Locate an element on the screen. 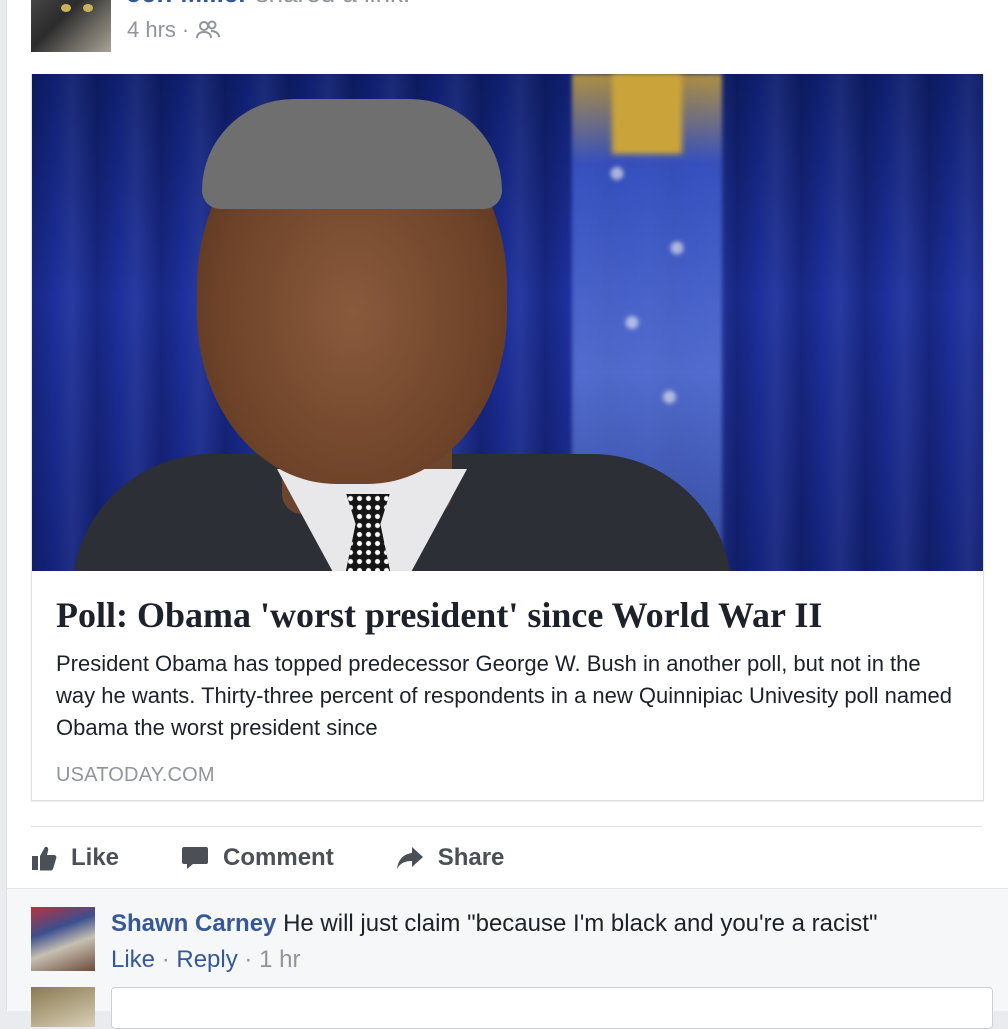 This screenshot has height=1029, width=1008. author-action: shared a link. is located at coordinates (333, 4).